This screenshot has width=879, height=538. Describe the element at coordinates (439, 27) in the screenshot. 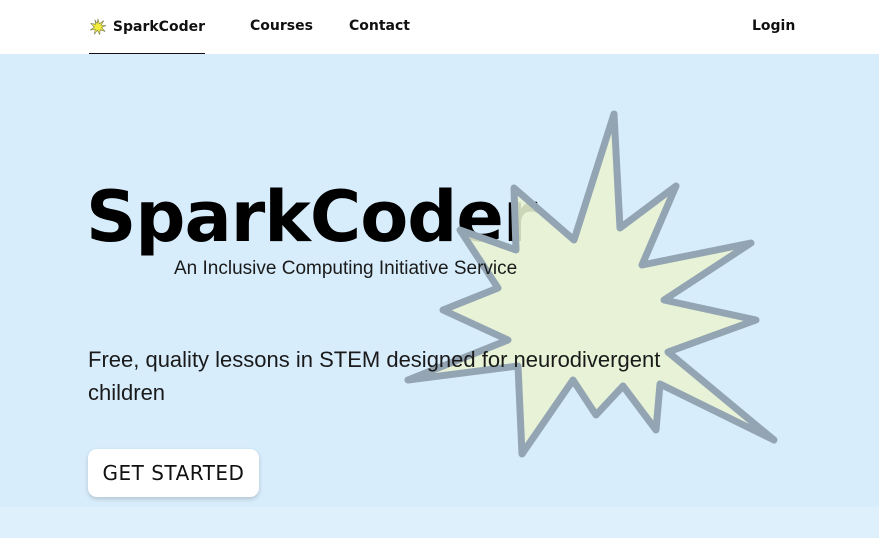

I see `top-nav-bar: SparkCoder Courses Contact Login` at that location.